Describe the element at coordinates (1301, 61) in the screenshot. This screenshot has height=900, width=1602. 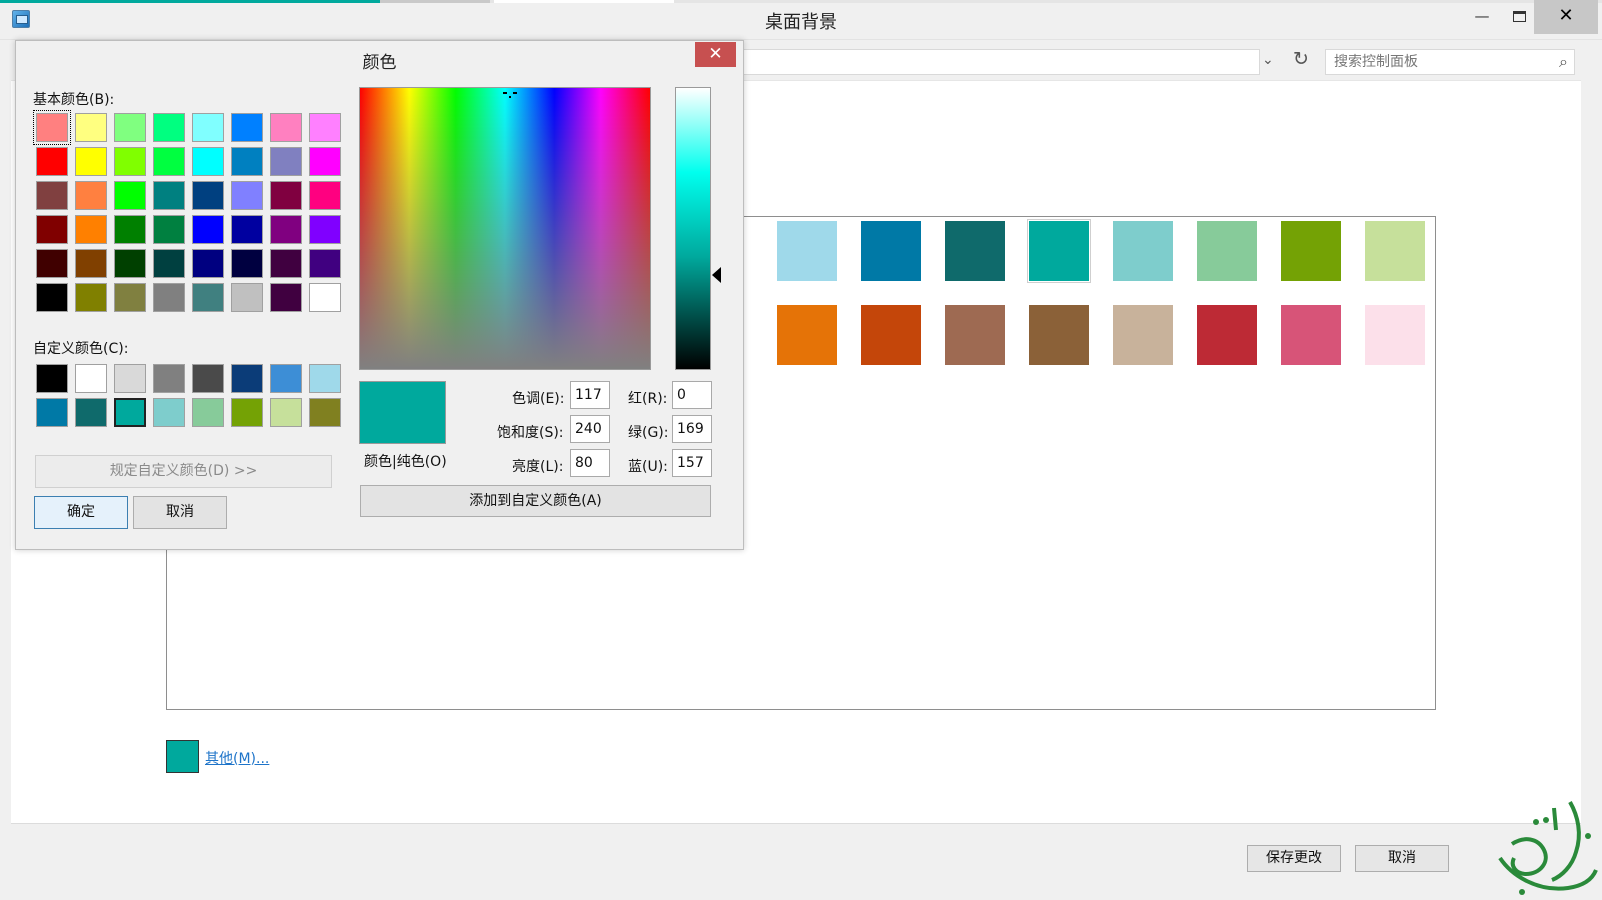
I see `refresh-icon: ↻` at that location.